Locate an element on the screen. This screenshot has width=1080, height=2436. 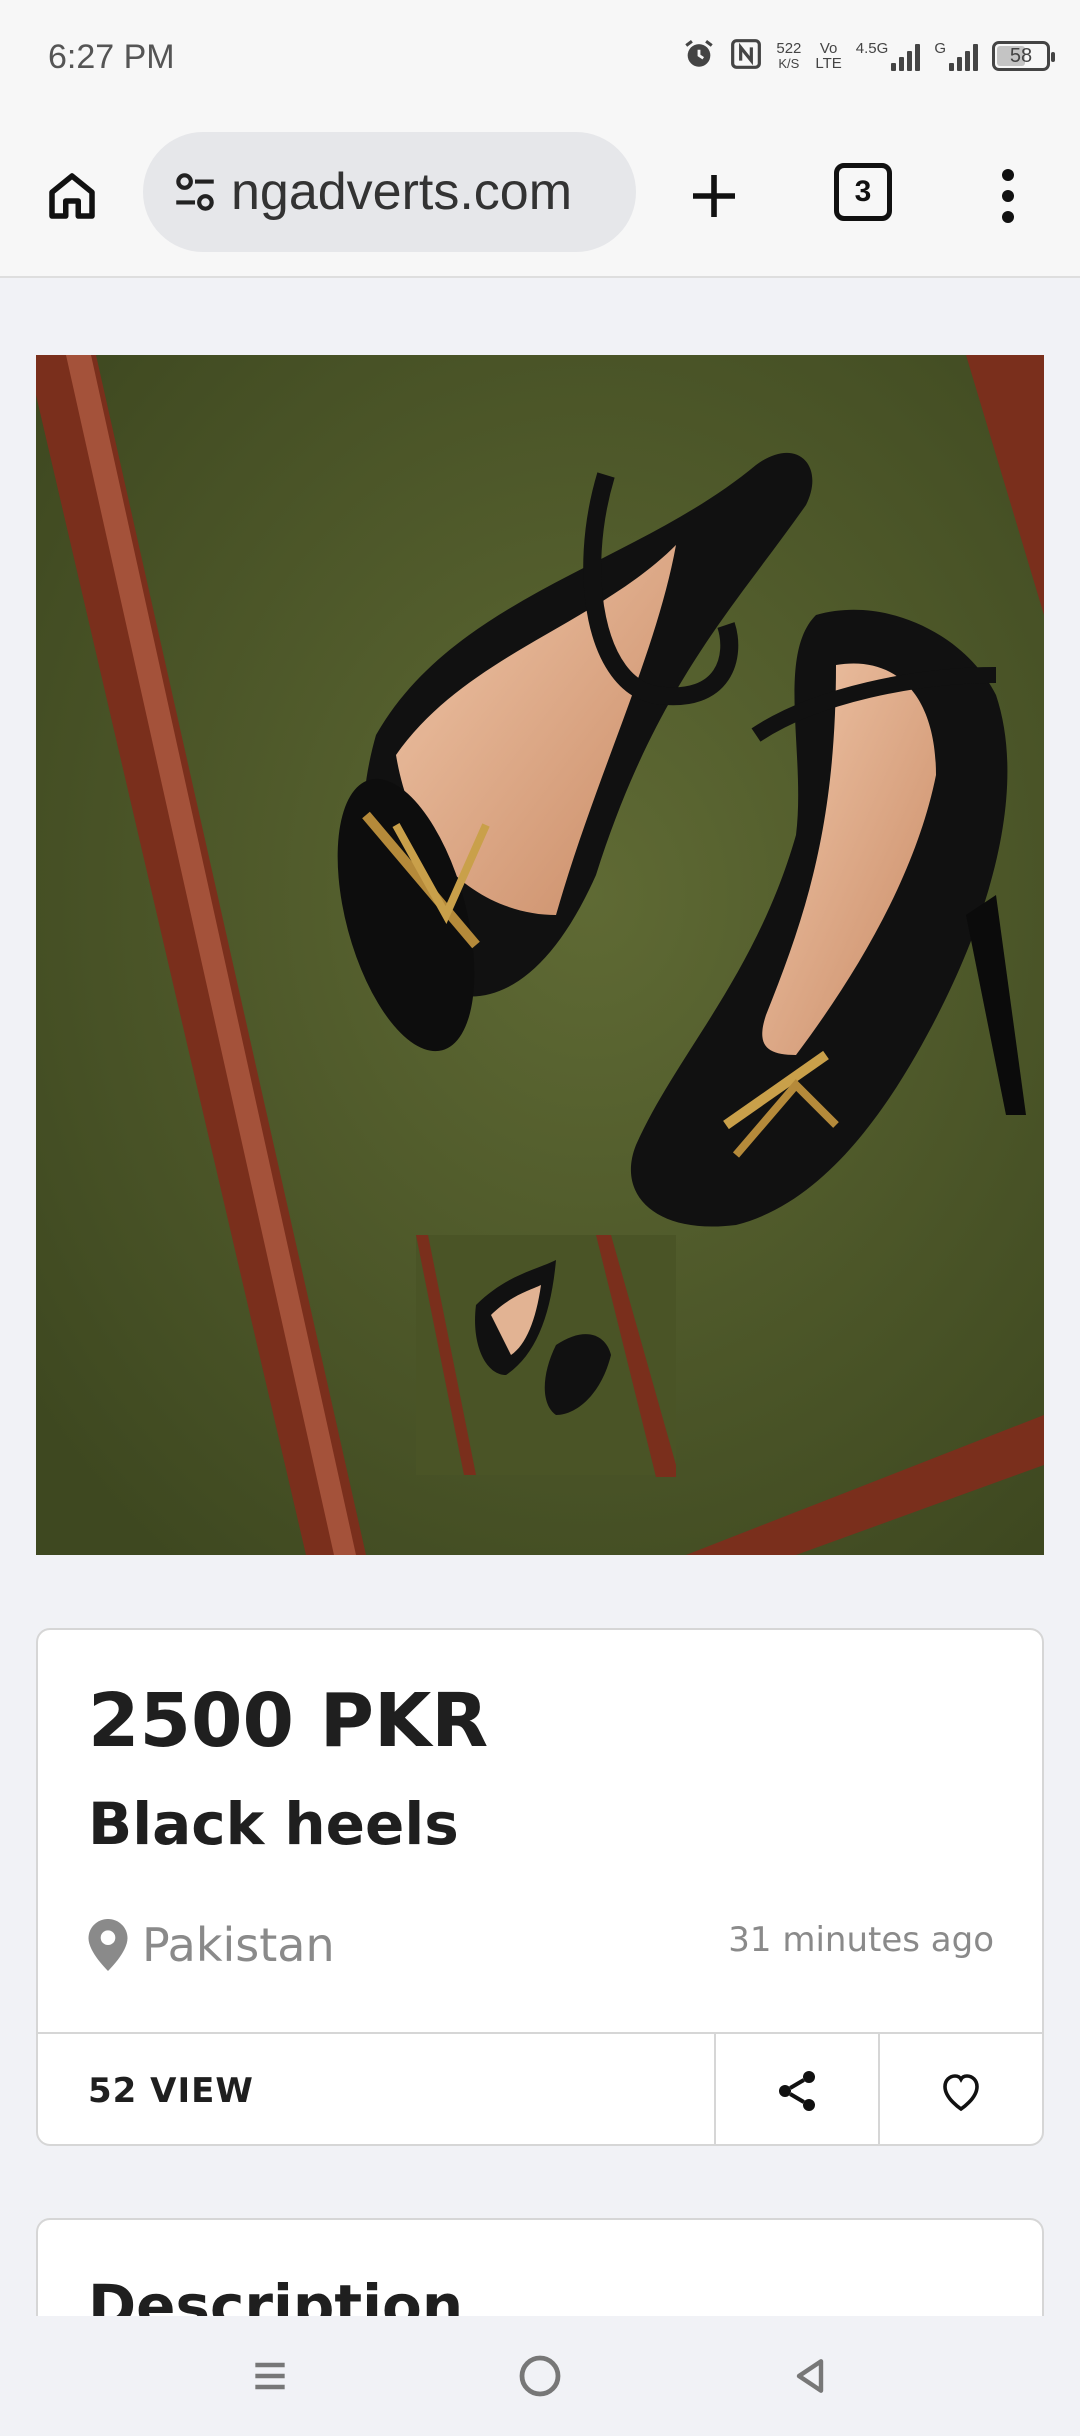
listing-price: 2500 PKR is located at coordinates (288, 1721).